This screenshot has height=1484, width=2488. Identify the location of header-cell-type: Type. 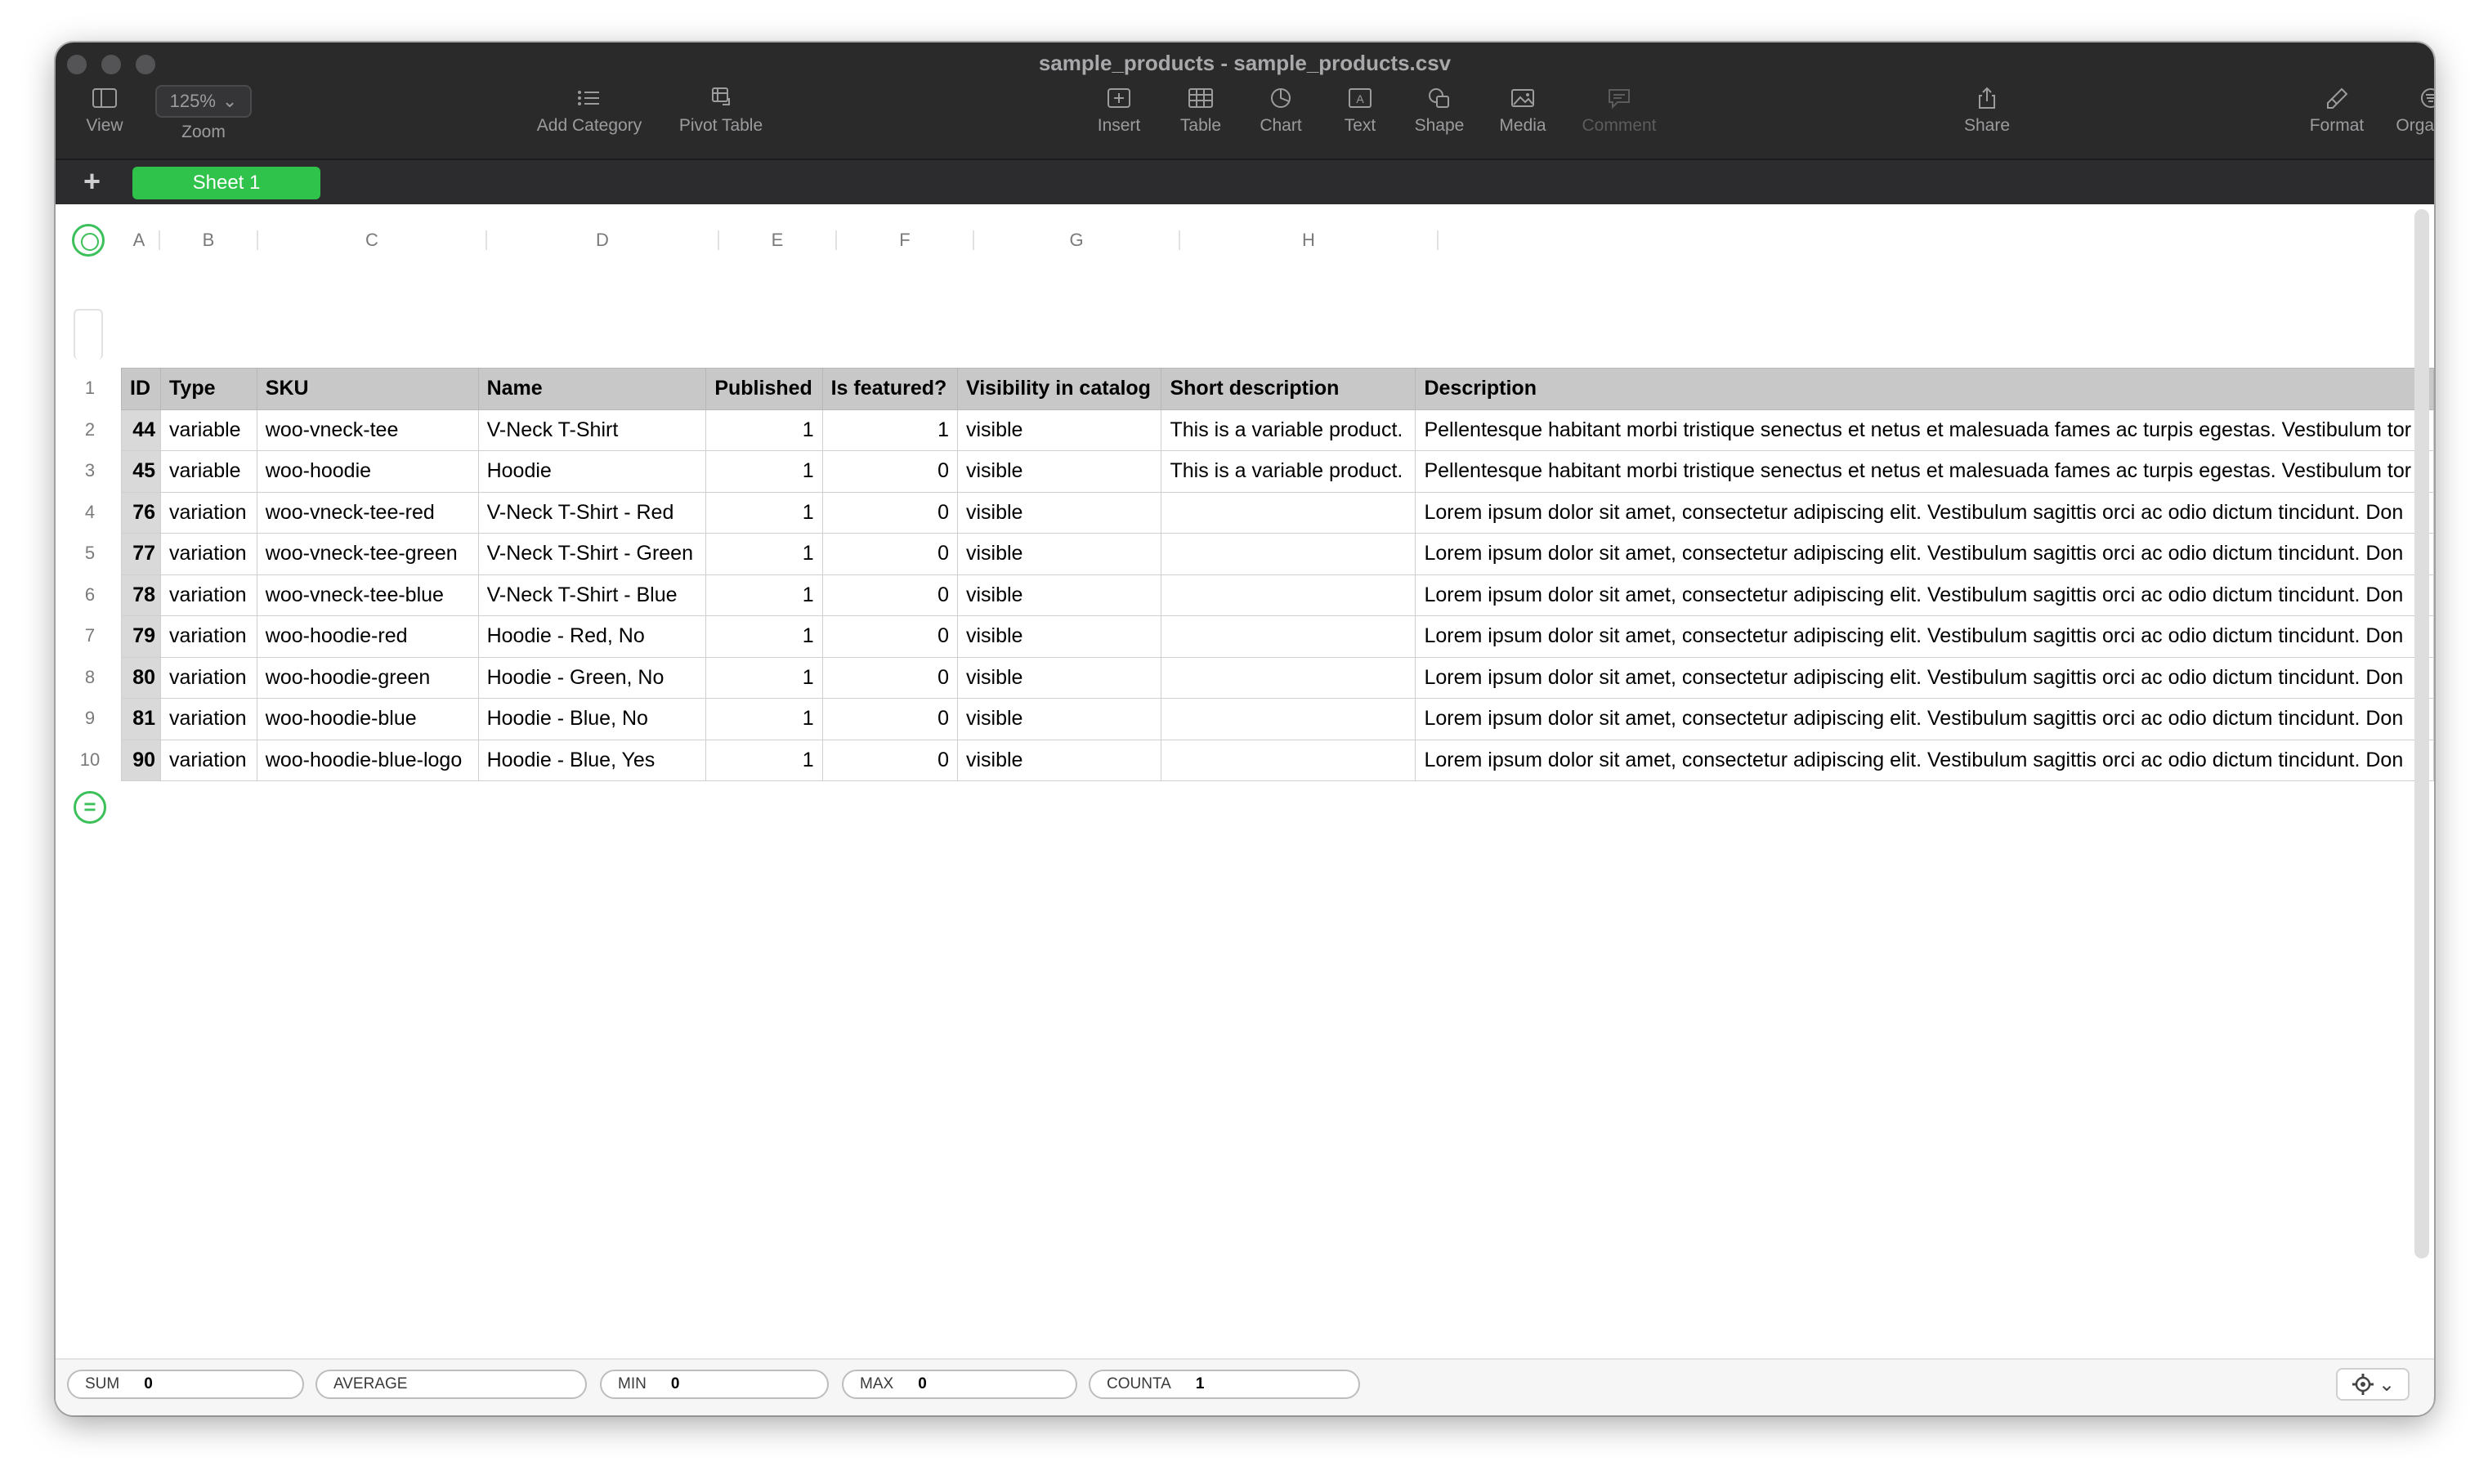
(209, 389).